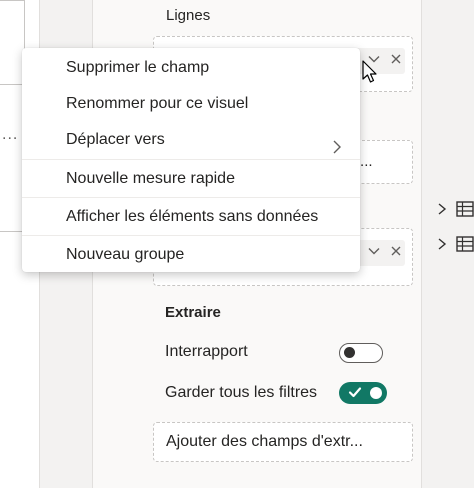 The width and height of the screenshot is (474, 488). I want to click on menu-item-afficher-elements: Afficher les éléments sans données, so click(191, 217).